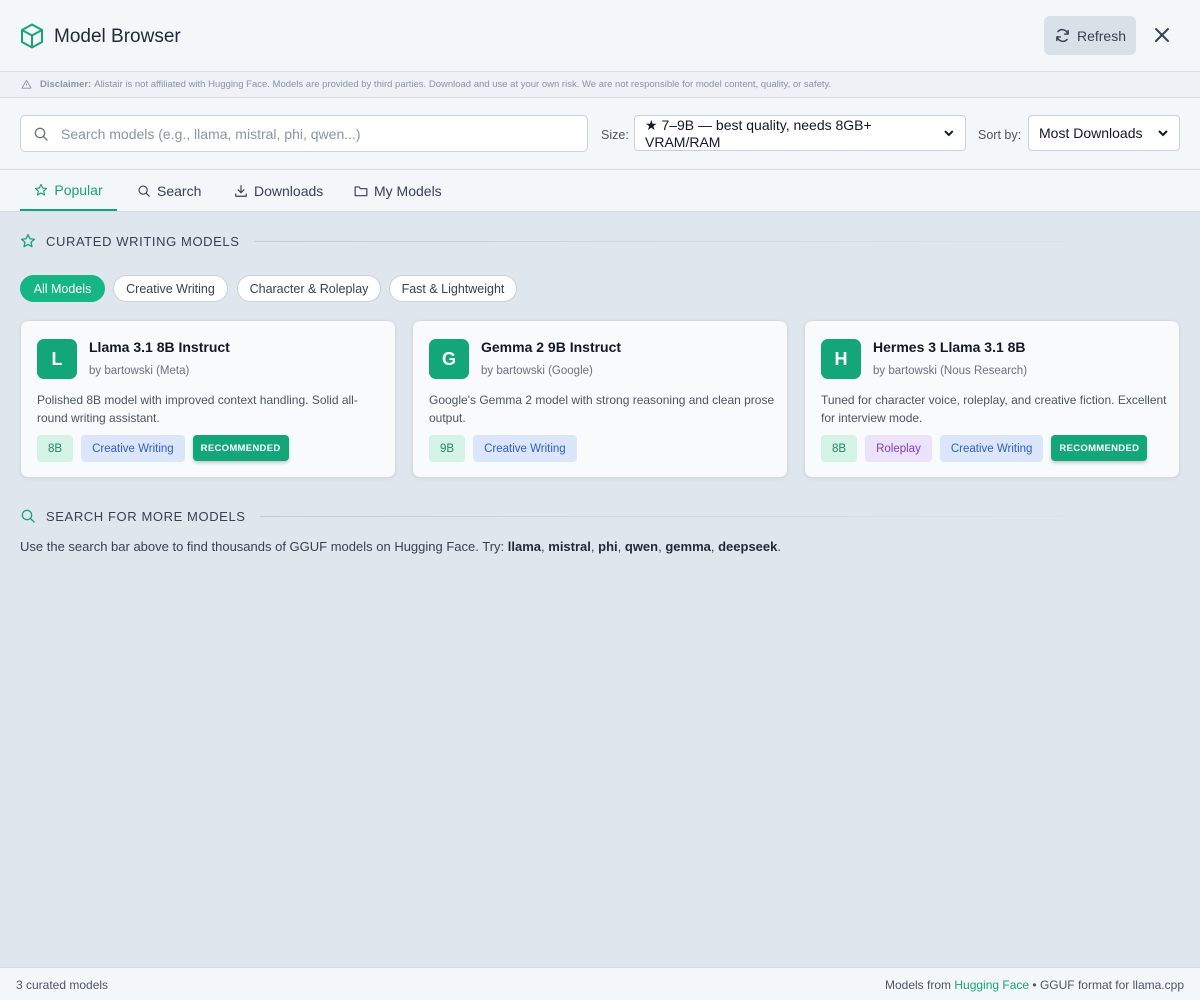 Image resolution: width=1200 pixels, height=1000 pixels. Describe the element at coordinates (748, 546) in the screenshot. I see `example-term: deepseek` at that location.